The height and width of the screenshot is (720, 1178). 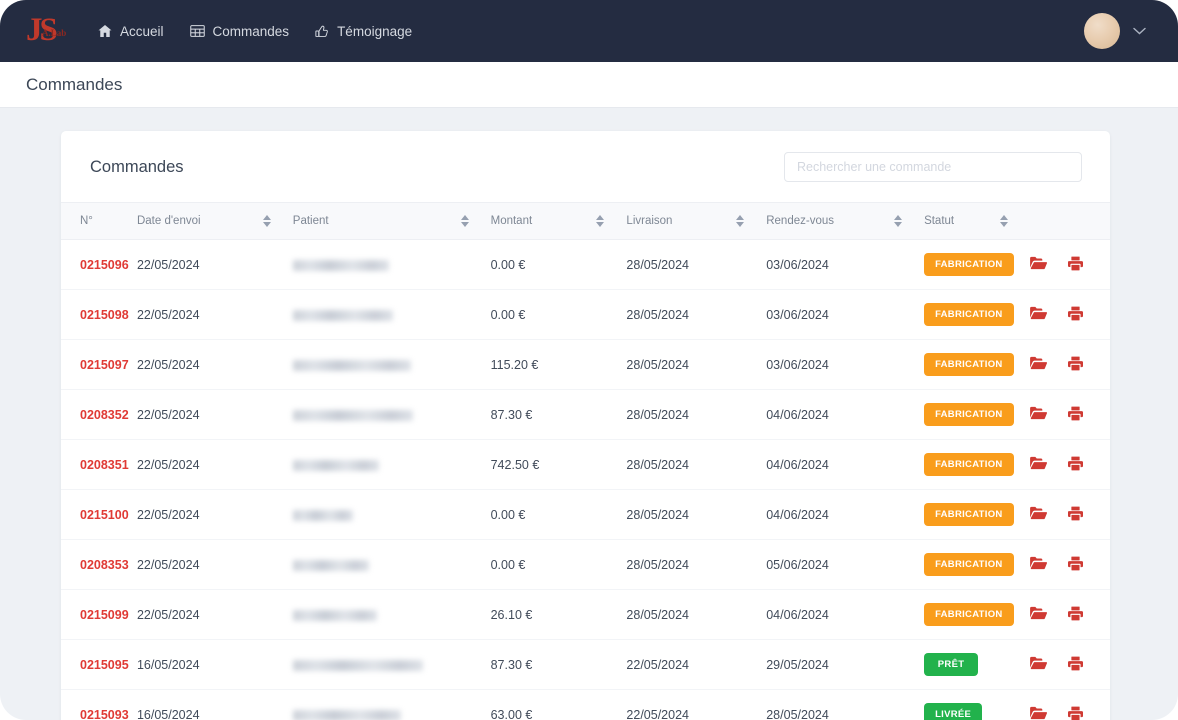 What do you see at coordinates (104, 265) in the screenshot?
I see `order-number-link: 0215096` at bounding box center [104, 265].